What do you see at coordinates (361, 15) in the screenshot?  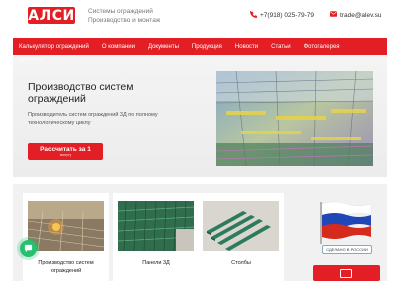 I see `email-address: trade@alev.su` at bounding box center [361, 15].